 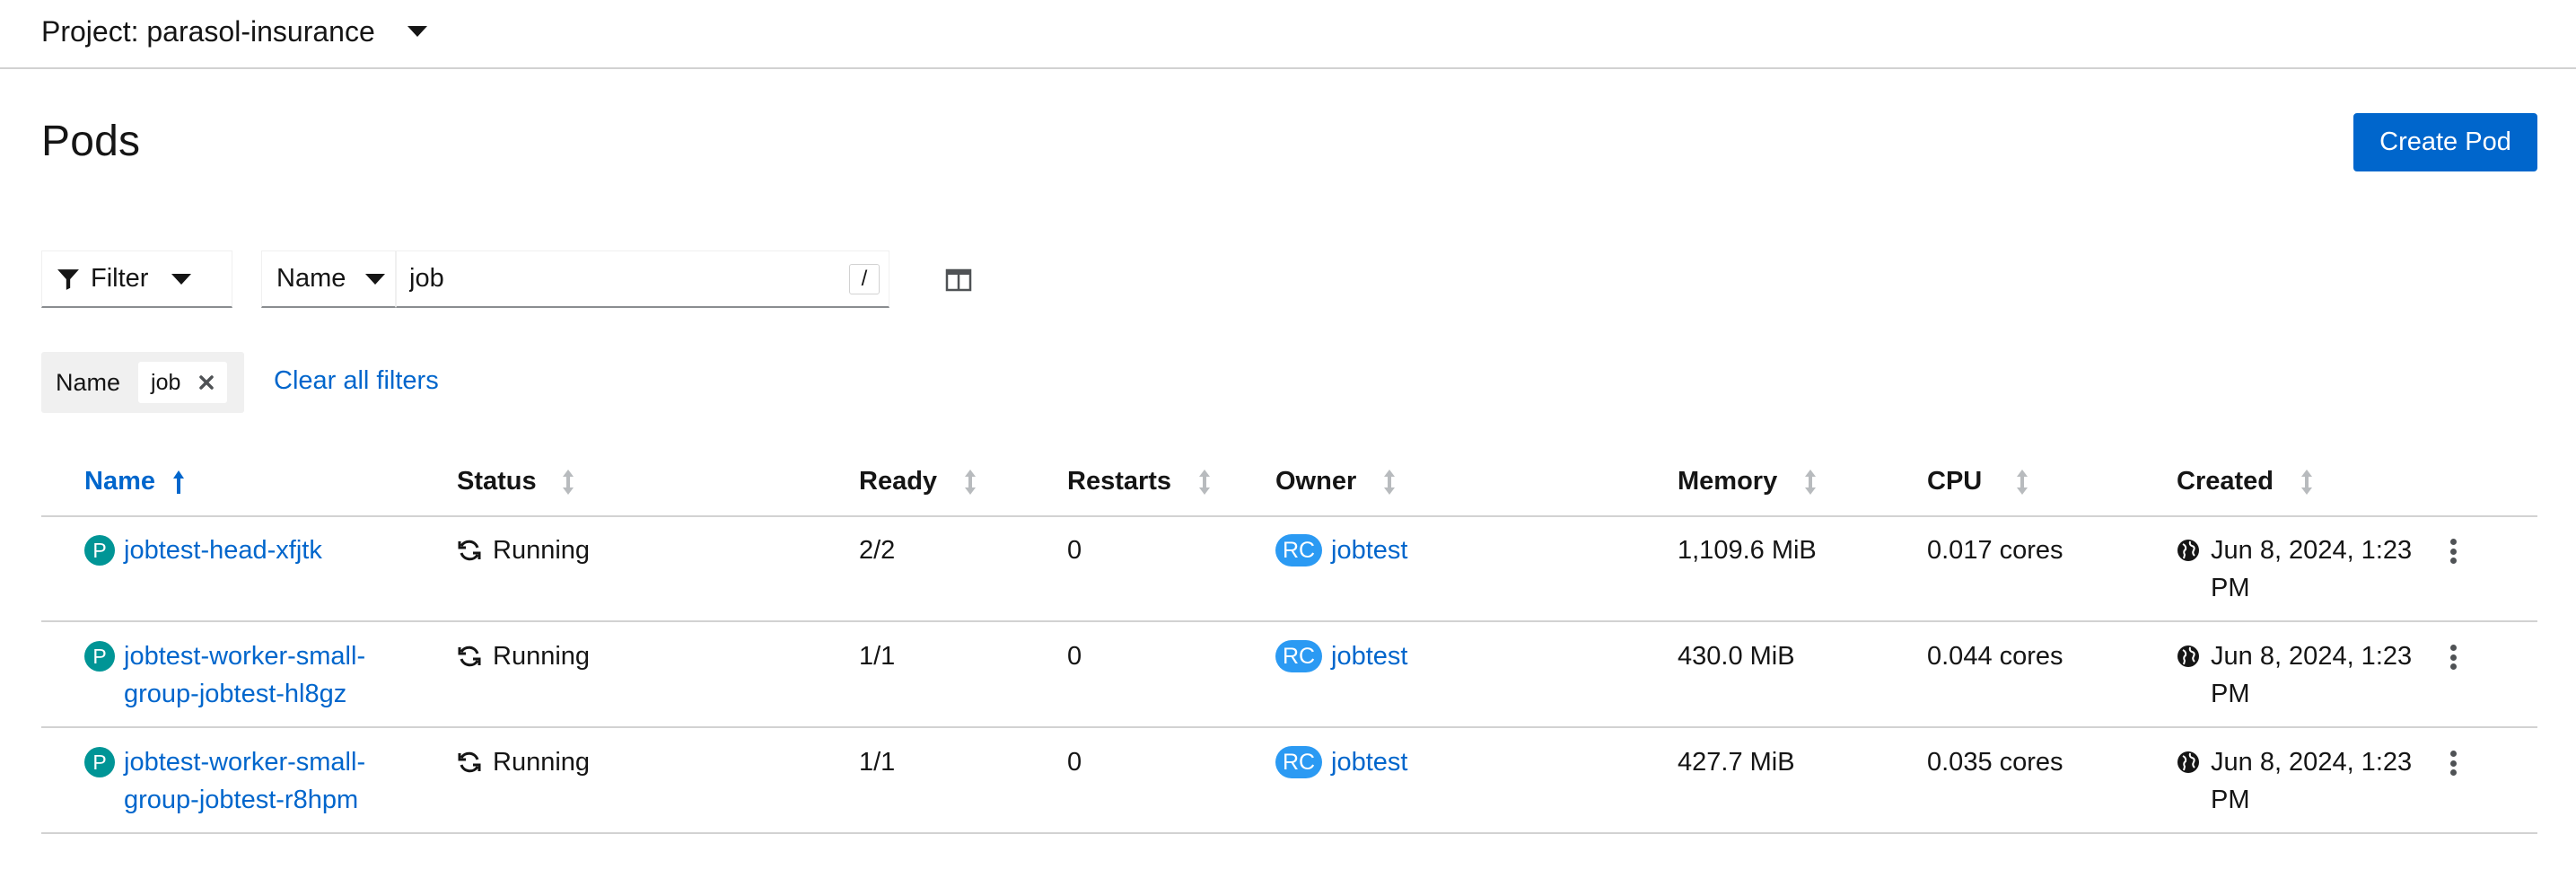 I want to click on filter-chip: job, so click(x=183, y=382).